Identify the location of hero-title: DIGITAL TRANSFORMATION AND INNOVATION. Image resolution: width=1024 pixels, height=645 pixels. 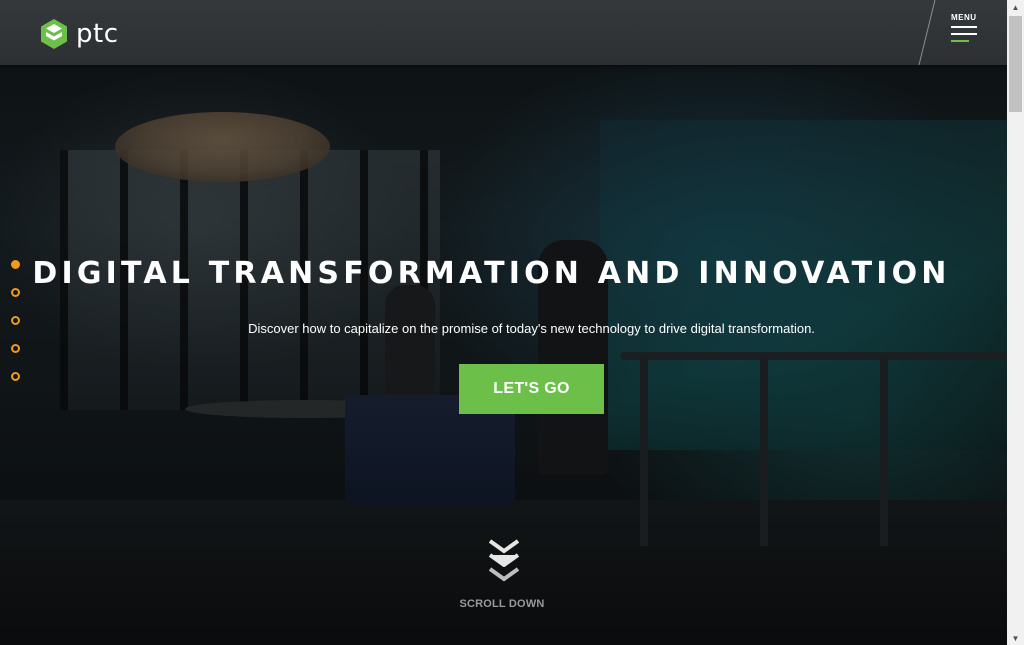
(491, 273).